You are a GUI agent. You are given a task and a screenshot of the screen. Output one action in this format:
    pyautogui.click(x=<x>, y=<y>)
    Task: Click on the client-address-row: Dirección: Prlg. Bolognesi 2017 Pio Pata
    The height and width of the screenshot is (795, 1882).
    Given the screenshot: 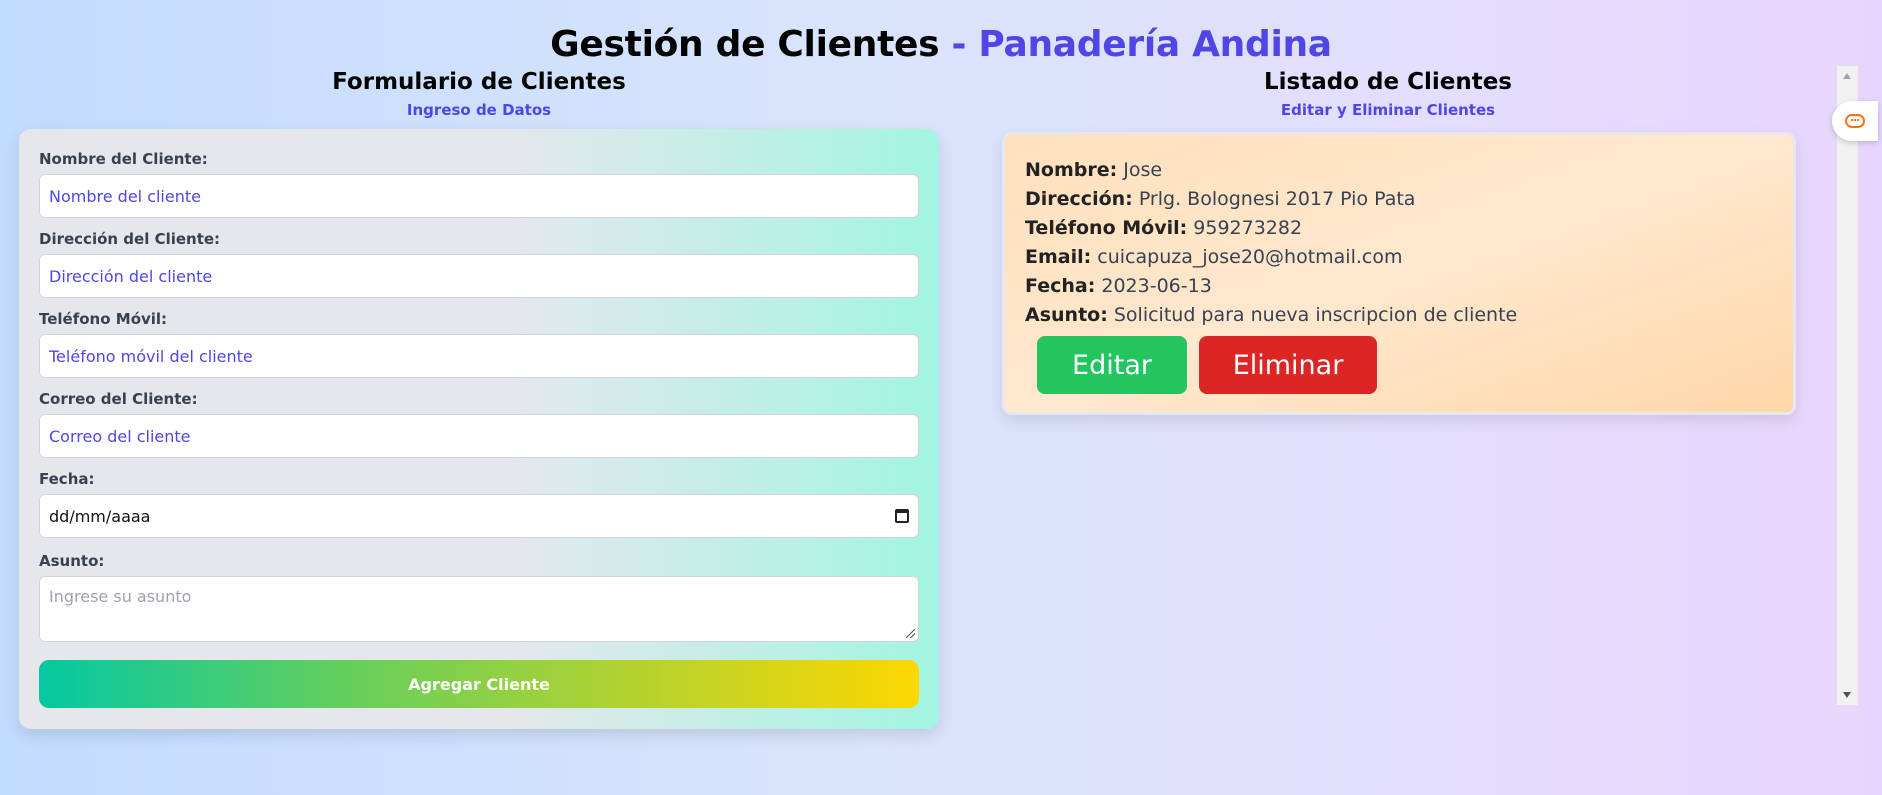 What is the action you would take?
    pyautogui.click(x=1399, y=199)
    